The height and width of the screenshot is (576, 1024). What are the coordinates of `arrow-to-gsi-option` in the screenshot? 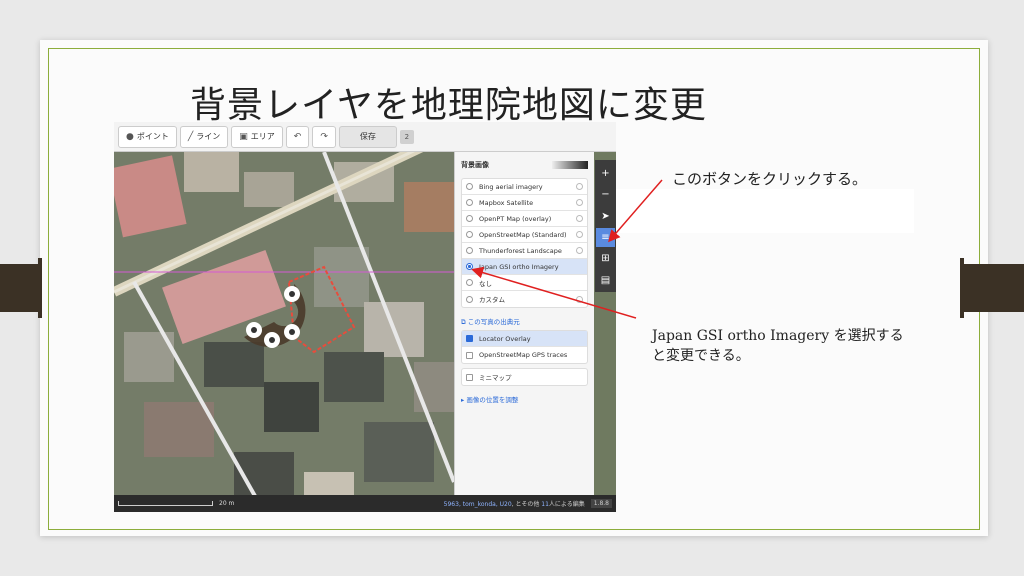 It's located at (554, 292).